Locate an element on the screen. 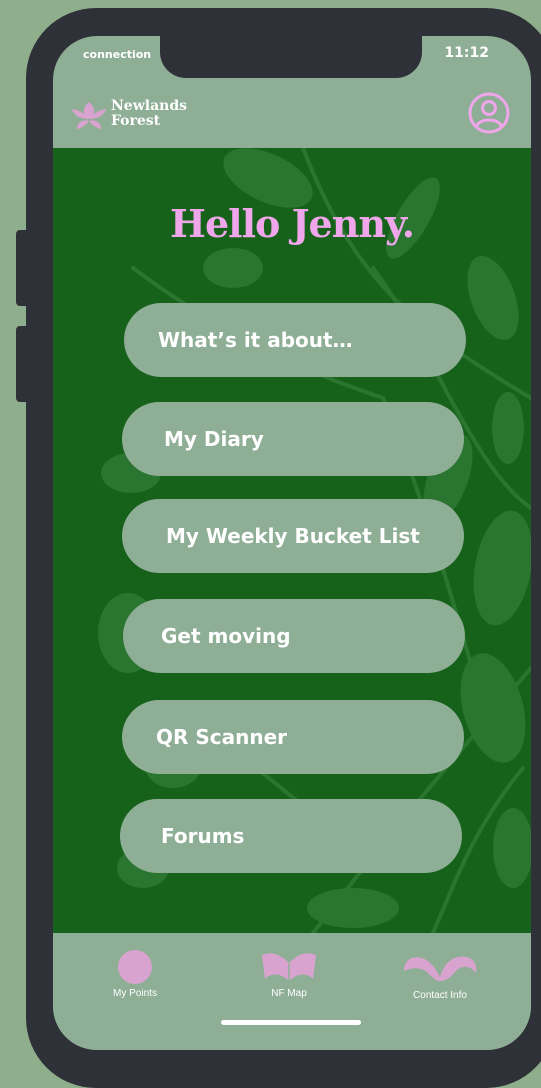 This screenshot has height=1088, width=541. menu-button-label: My Diary is located at coordinates (214, 439).